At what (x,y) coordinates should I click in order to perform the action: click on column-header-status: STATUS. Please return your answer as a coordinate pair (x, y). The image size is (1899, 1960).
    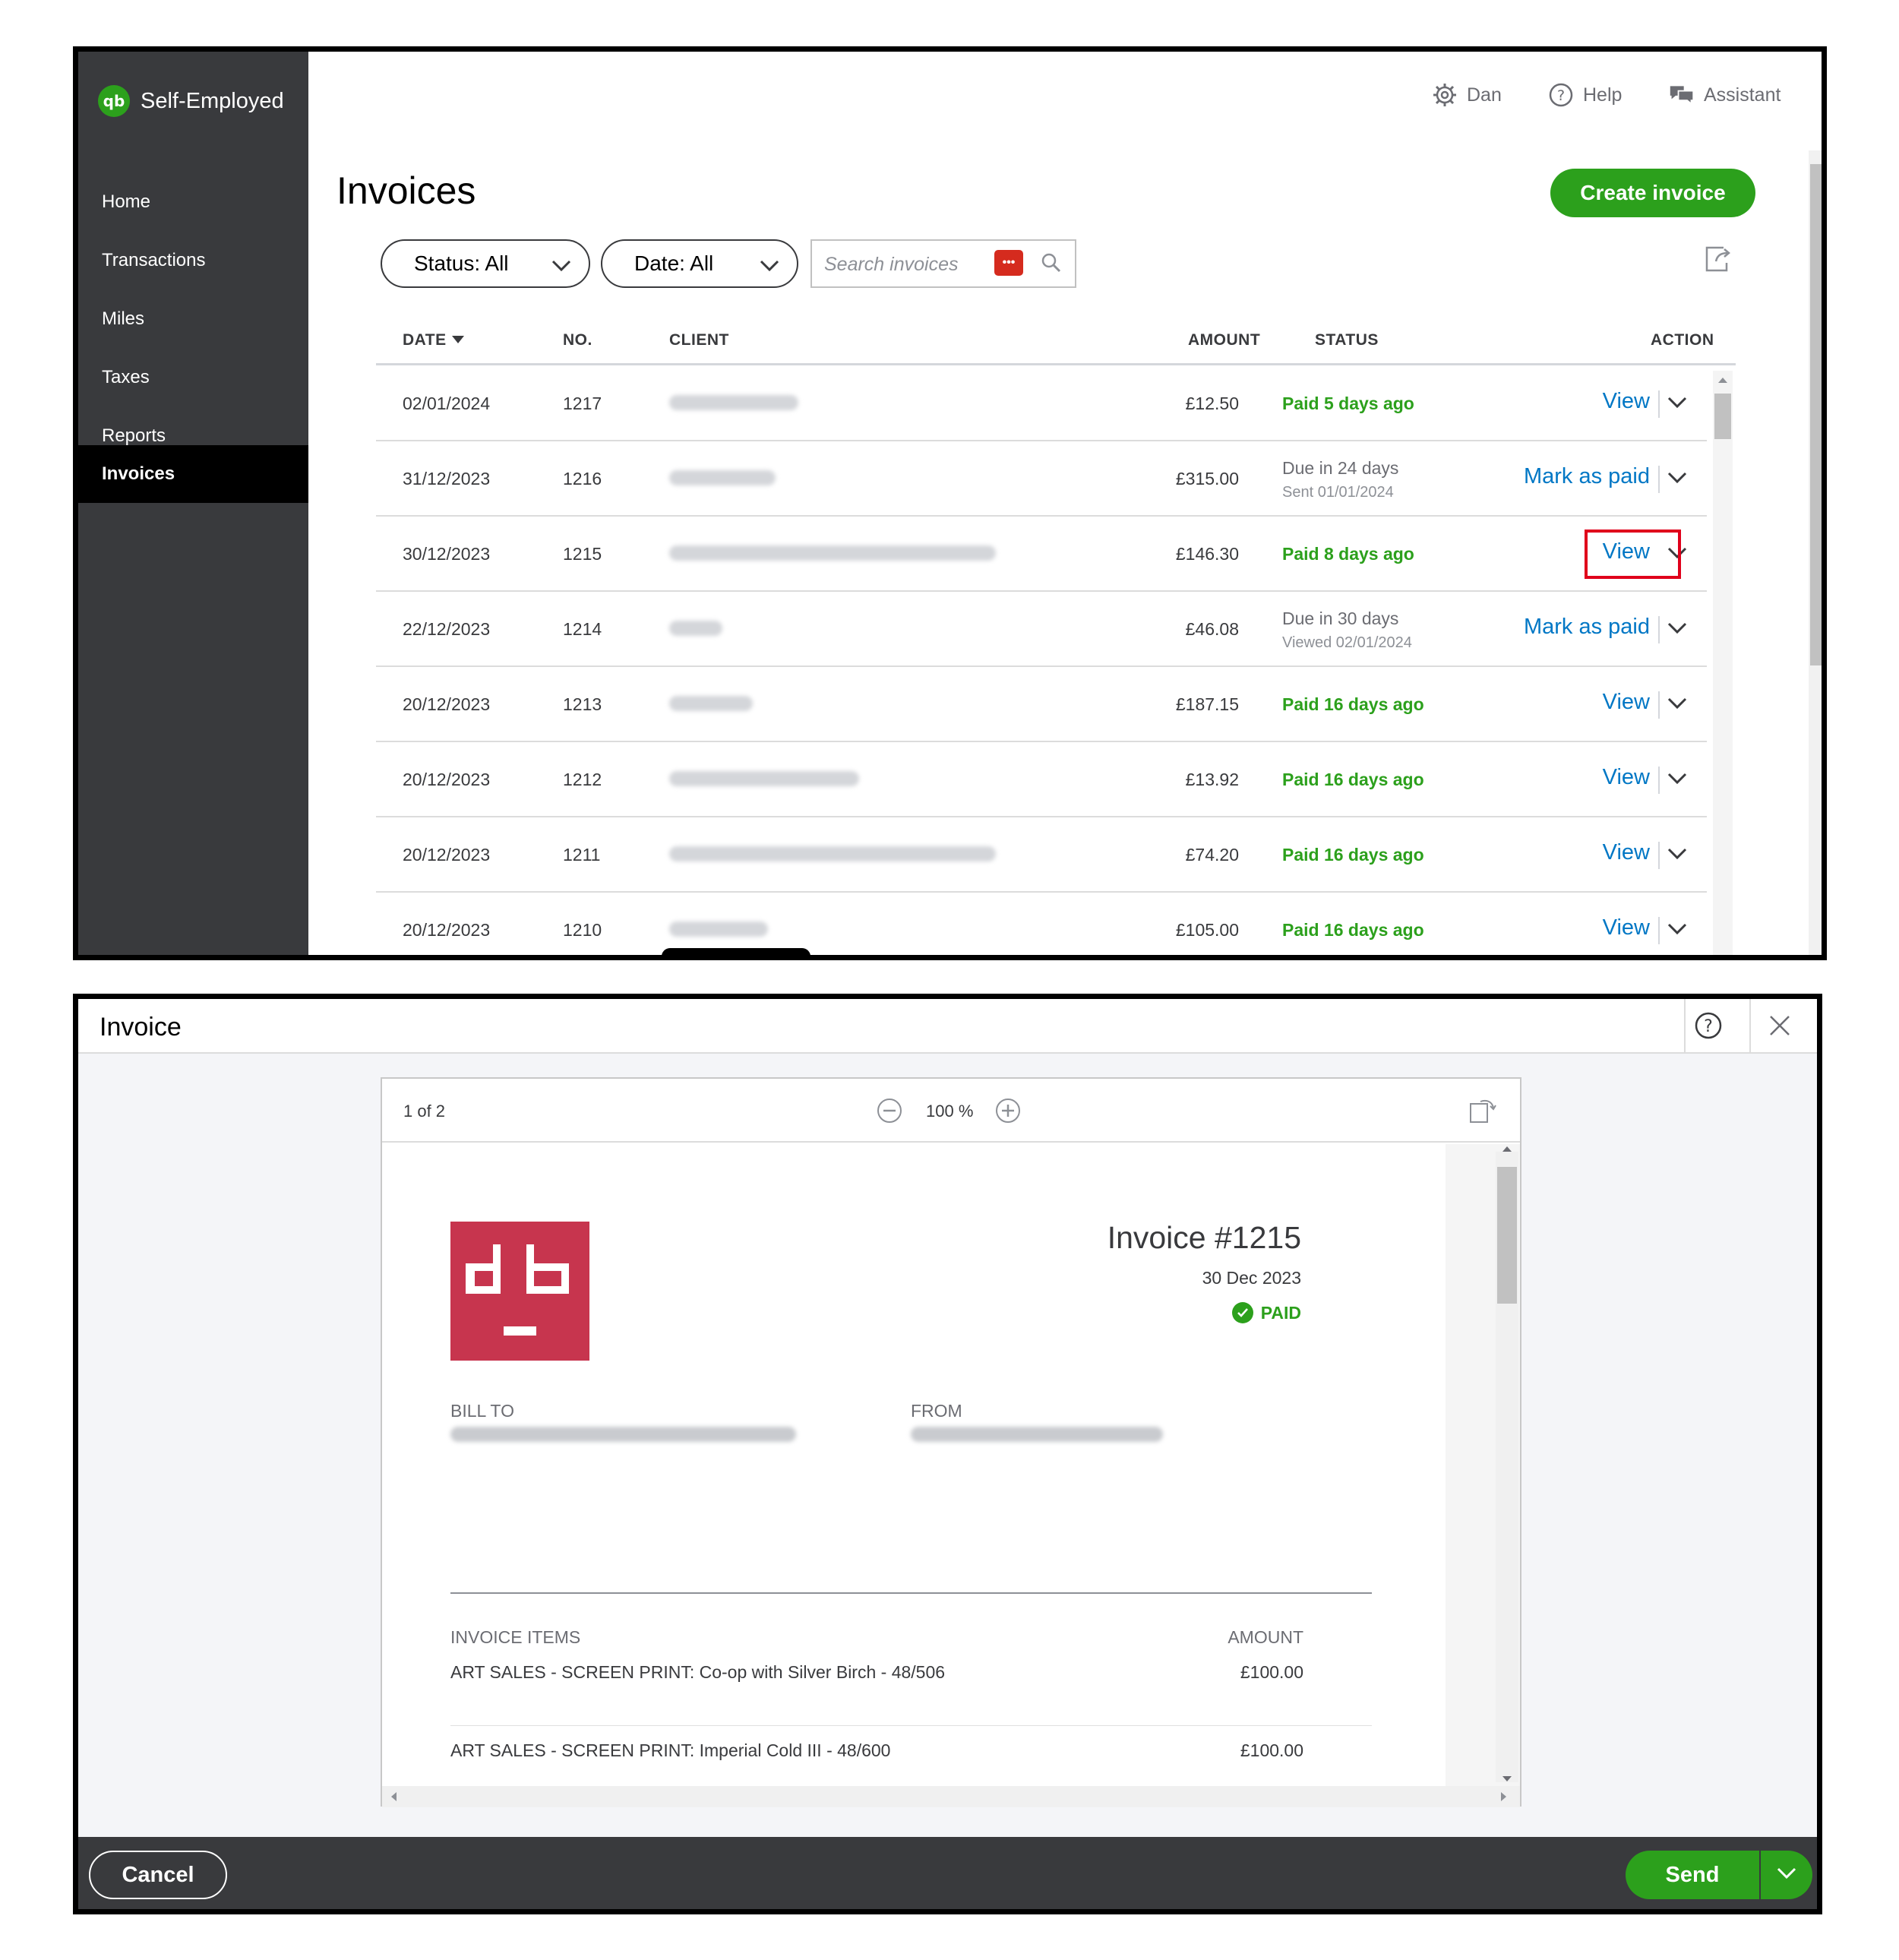
    Looking at the image, I should click on (1347, 340).